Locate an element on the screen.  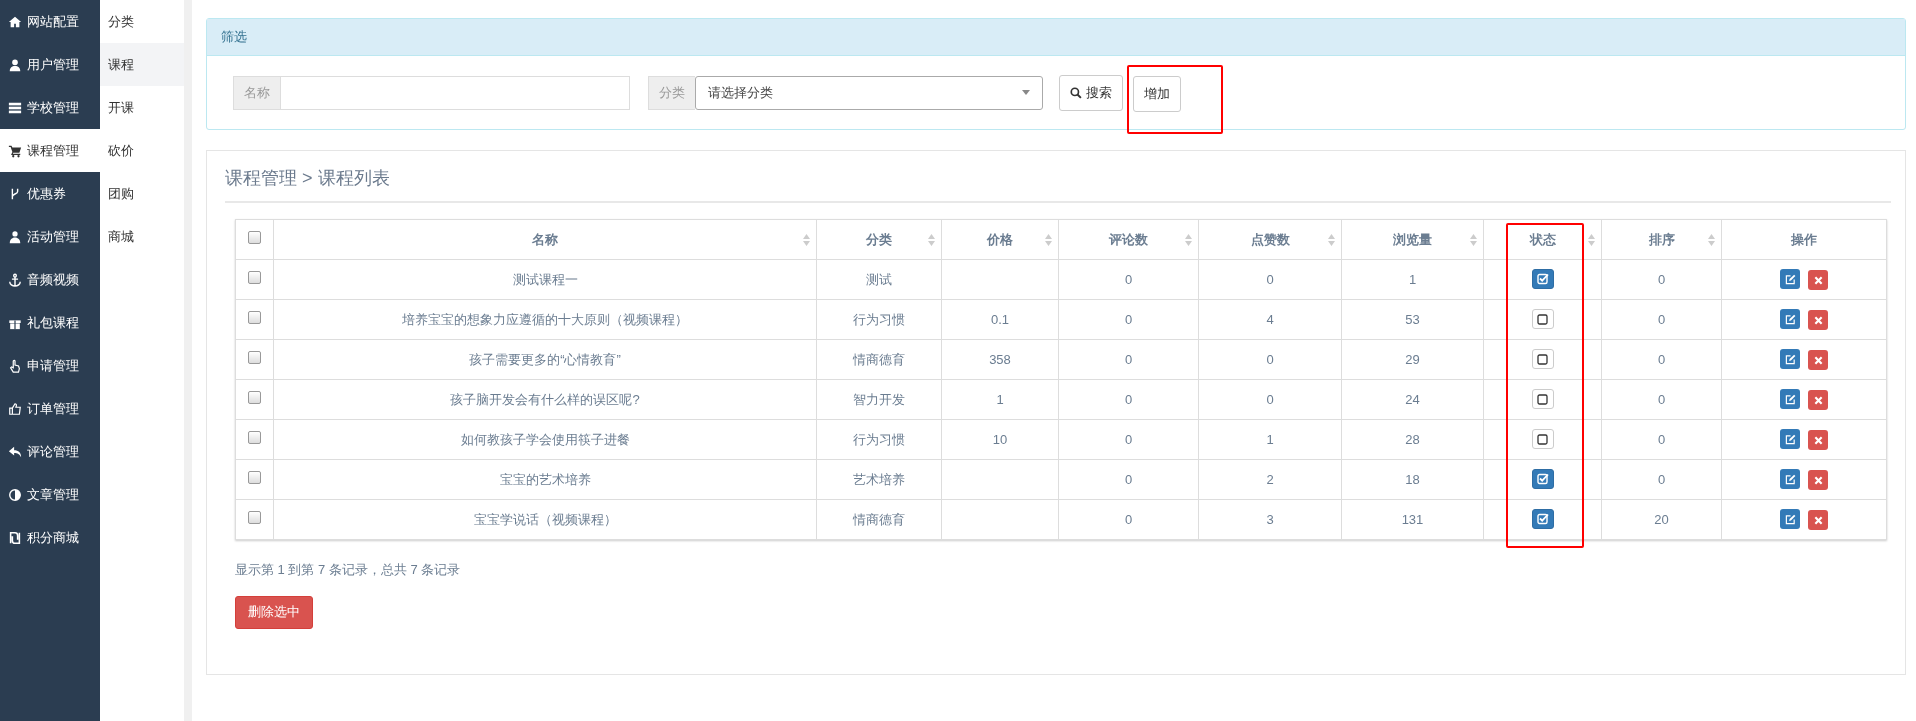
user-icon is located at coordinates (15, 236).